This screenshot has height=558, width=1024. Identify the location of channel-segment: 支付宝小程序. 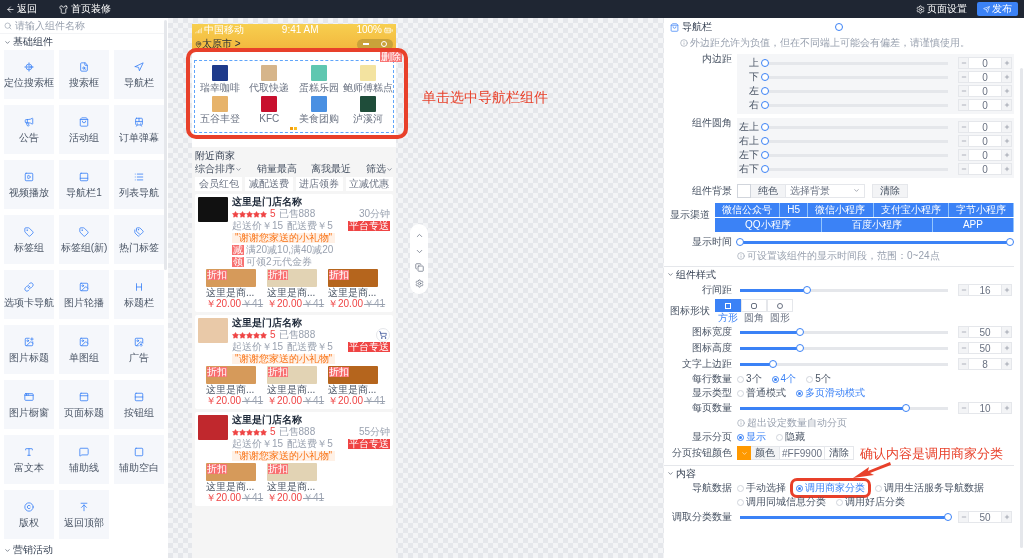
(911, 210).